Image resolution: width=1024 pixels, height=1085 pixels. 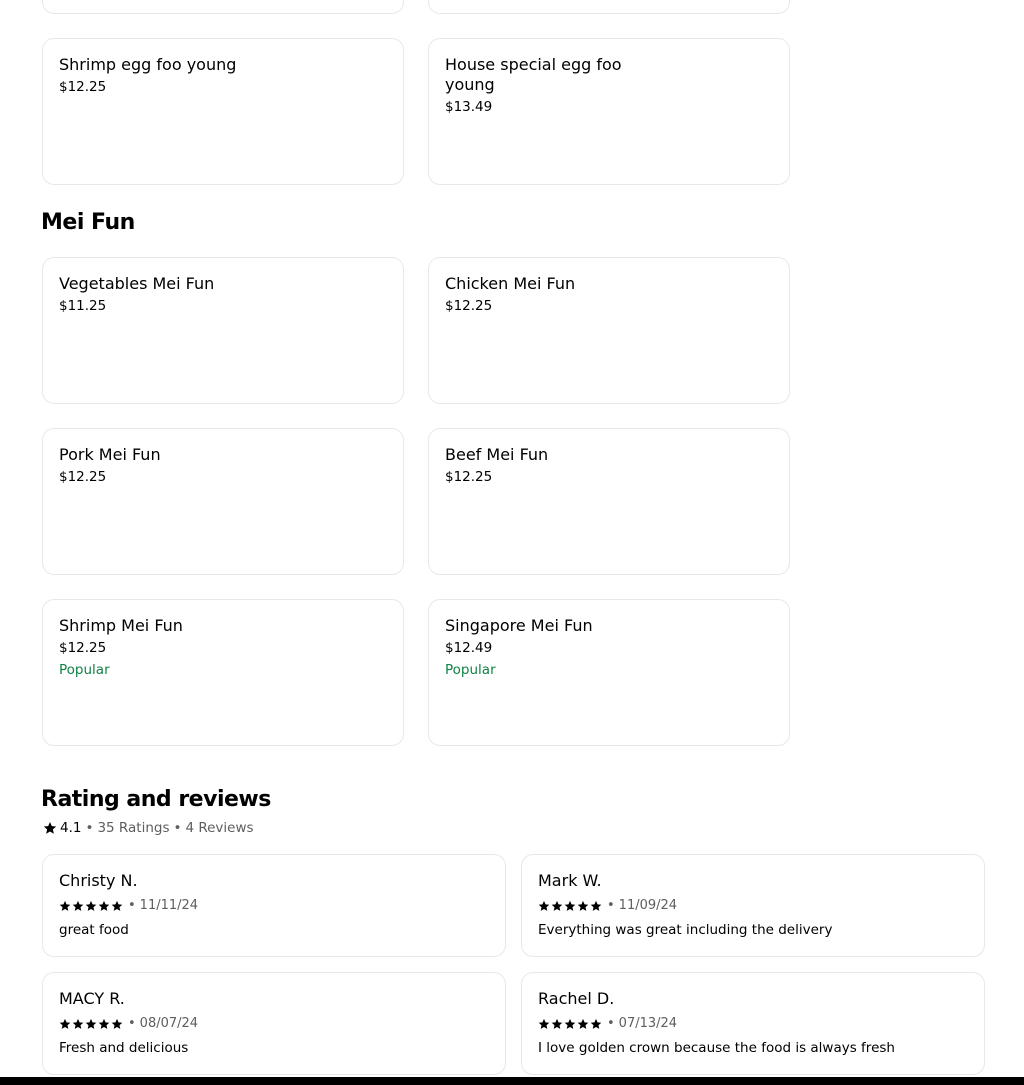 I want to click on review-date: 07/13/24, so click(x=648, y=1023).